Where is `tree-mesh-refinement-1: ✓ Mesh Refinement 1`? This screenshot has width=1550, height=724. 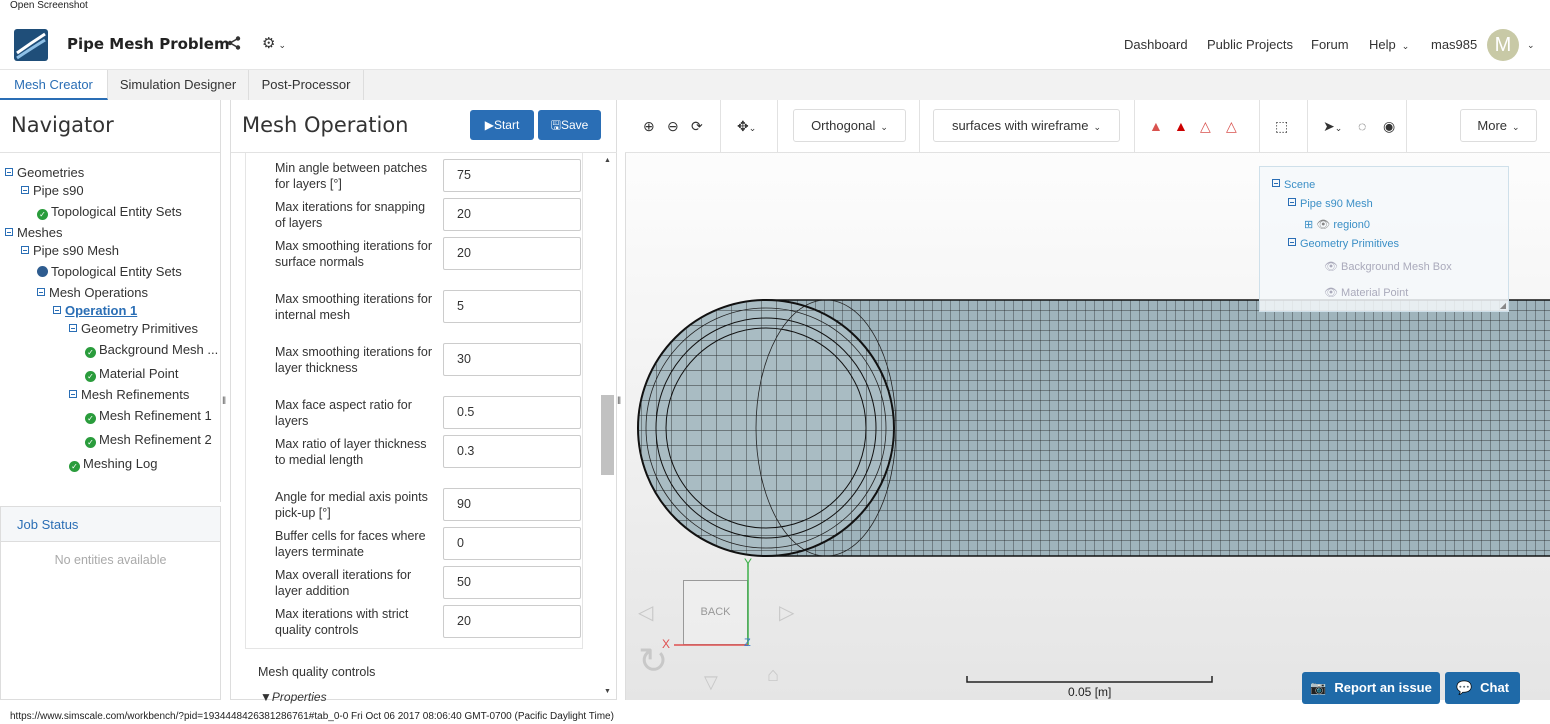 tree-mesh-refinement-1: ✓ Mesh Refinement 1 is located at coordinates (148, 416).